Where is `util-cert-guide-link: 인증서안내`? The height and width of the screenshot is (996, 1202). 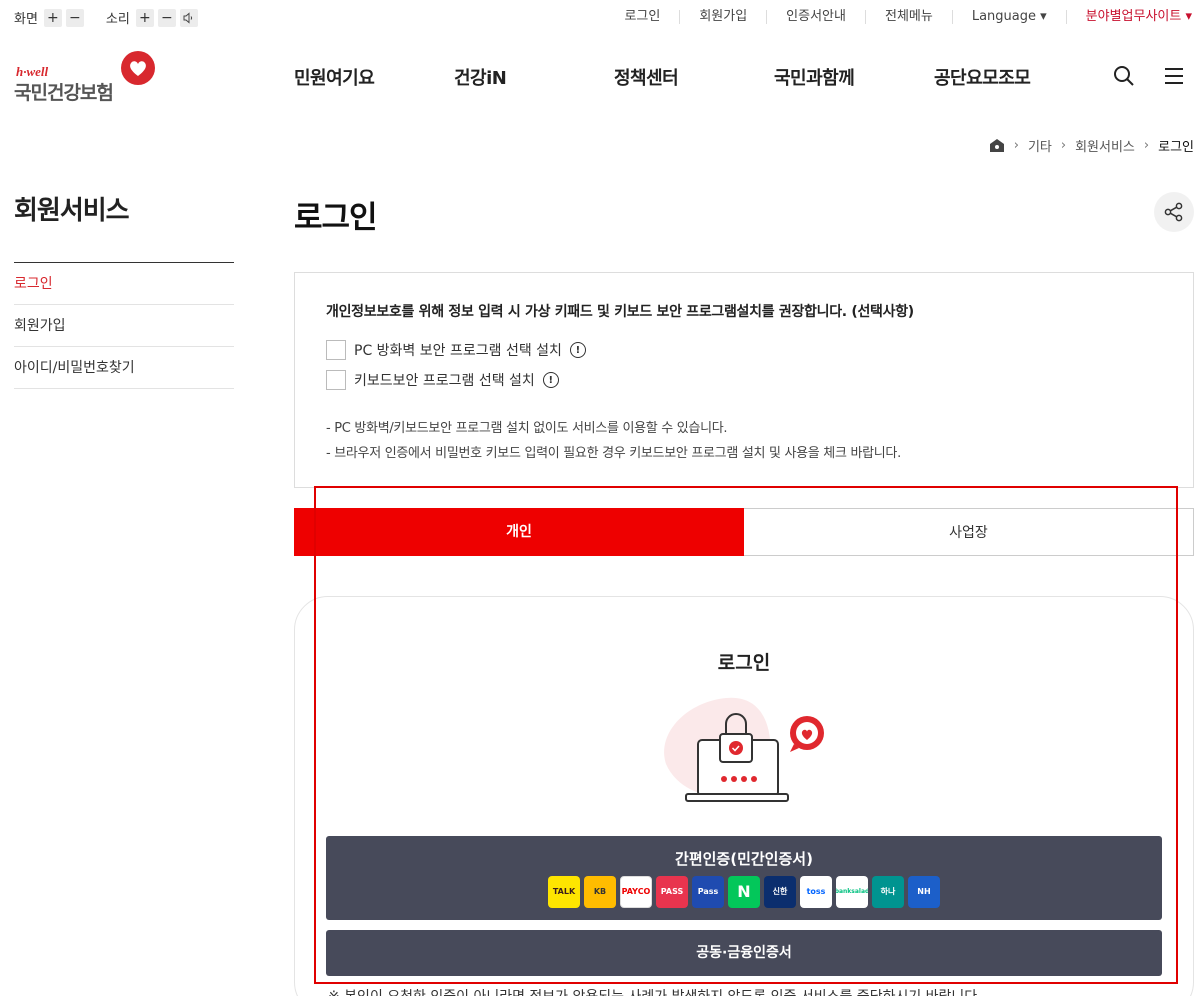
util-cert-guide-link: 인증서안내 is located at coordinates (815, 17).